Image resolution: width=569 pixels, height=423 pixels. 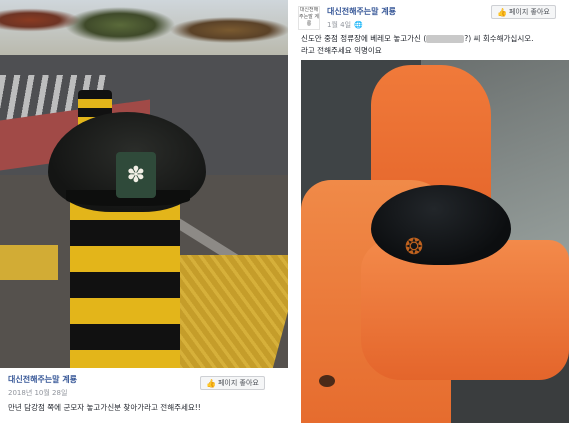 What do you see at coordinates (104, 407) in the screenshot?
I see `left-post-caption: 만년 담강점 쪽에 군모자 놓고가신분 찾아가라고 전해주세요!!` at bounding box center [104, 407].